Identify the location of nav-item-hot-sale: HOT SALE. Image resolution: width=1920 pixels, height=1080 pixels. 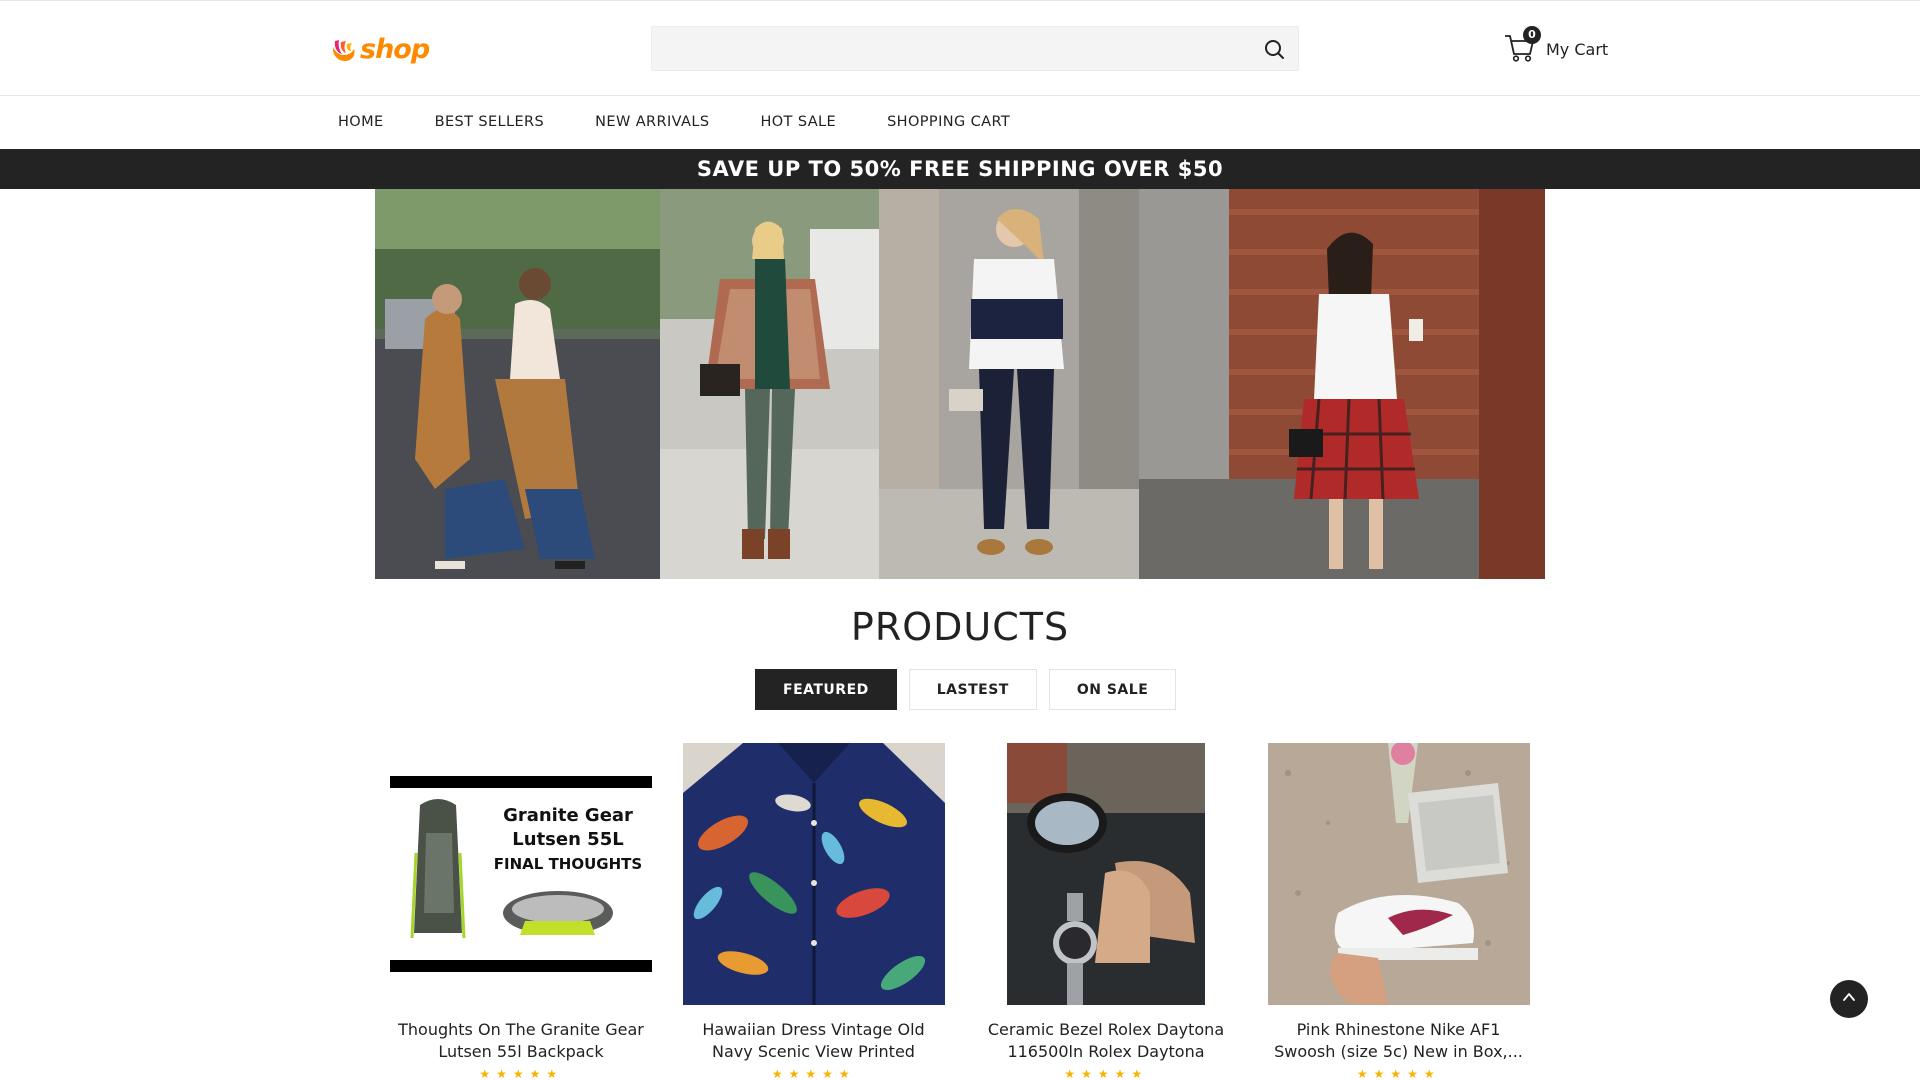
(798, 122).